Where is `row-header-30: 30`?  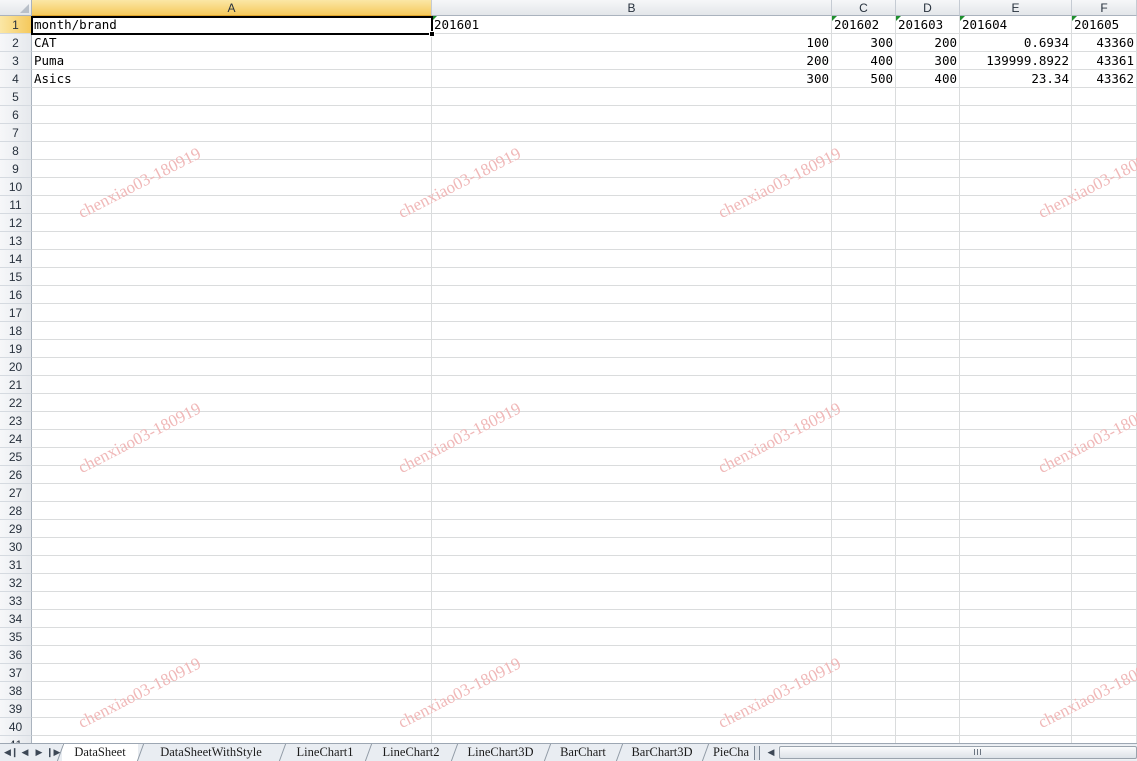
row-header-30: 30 is located at coordinates (16, 547).